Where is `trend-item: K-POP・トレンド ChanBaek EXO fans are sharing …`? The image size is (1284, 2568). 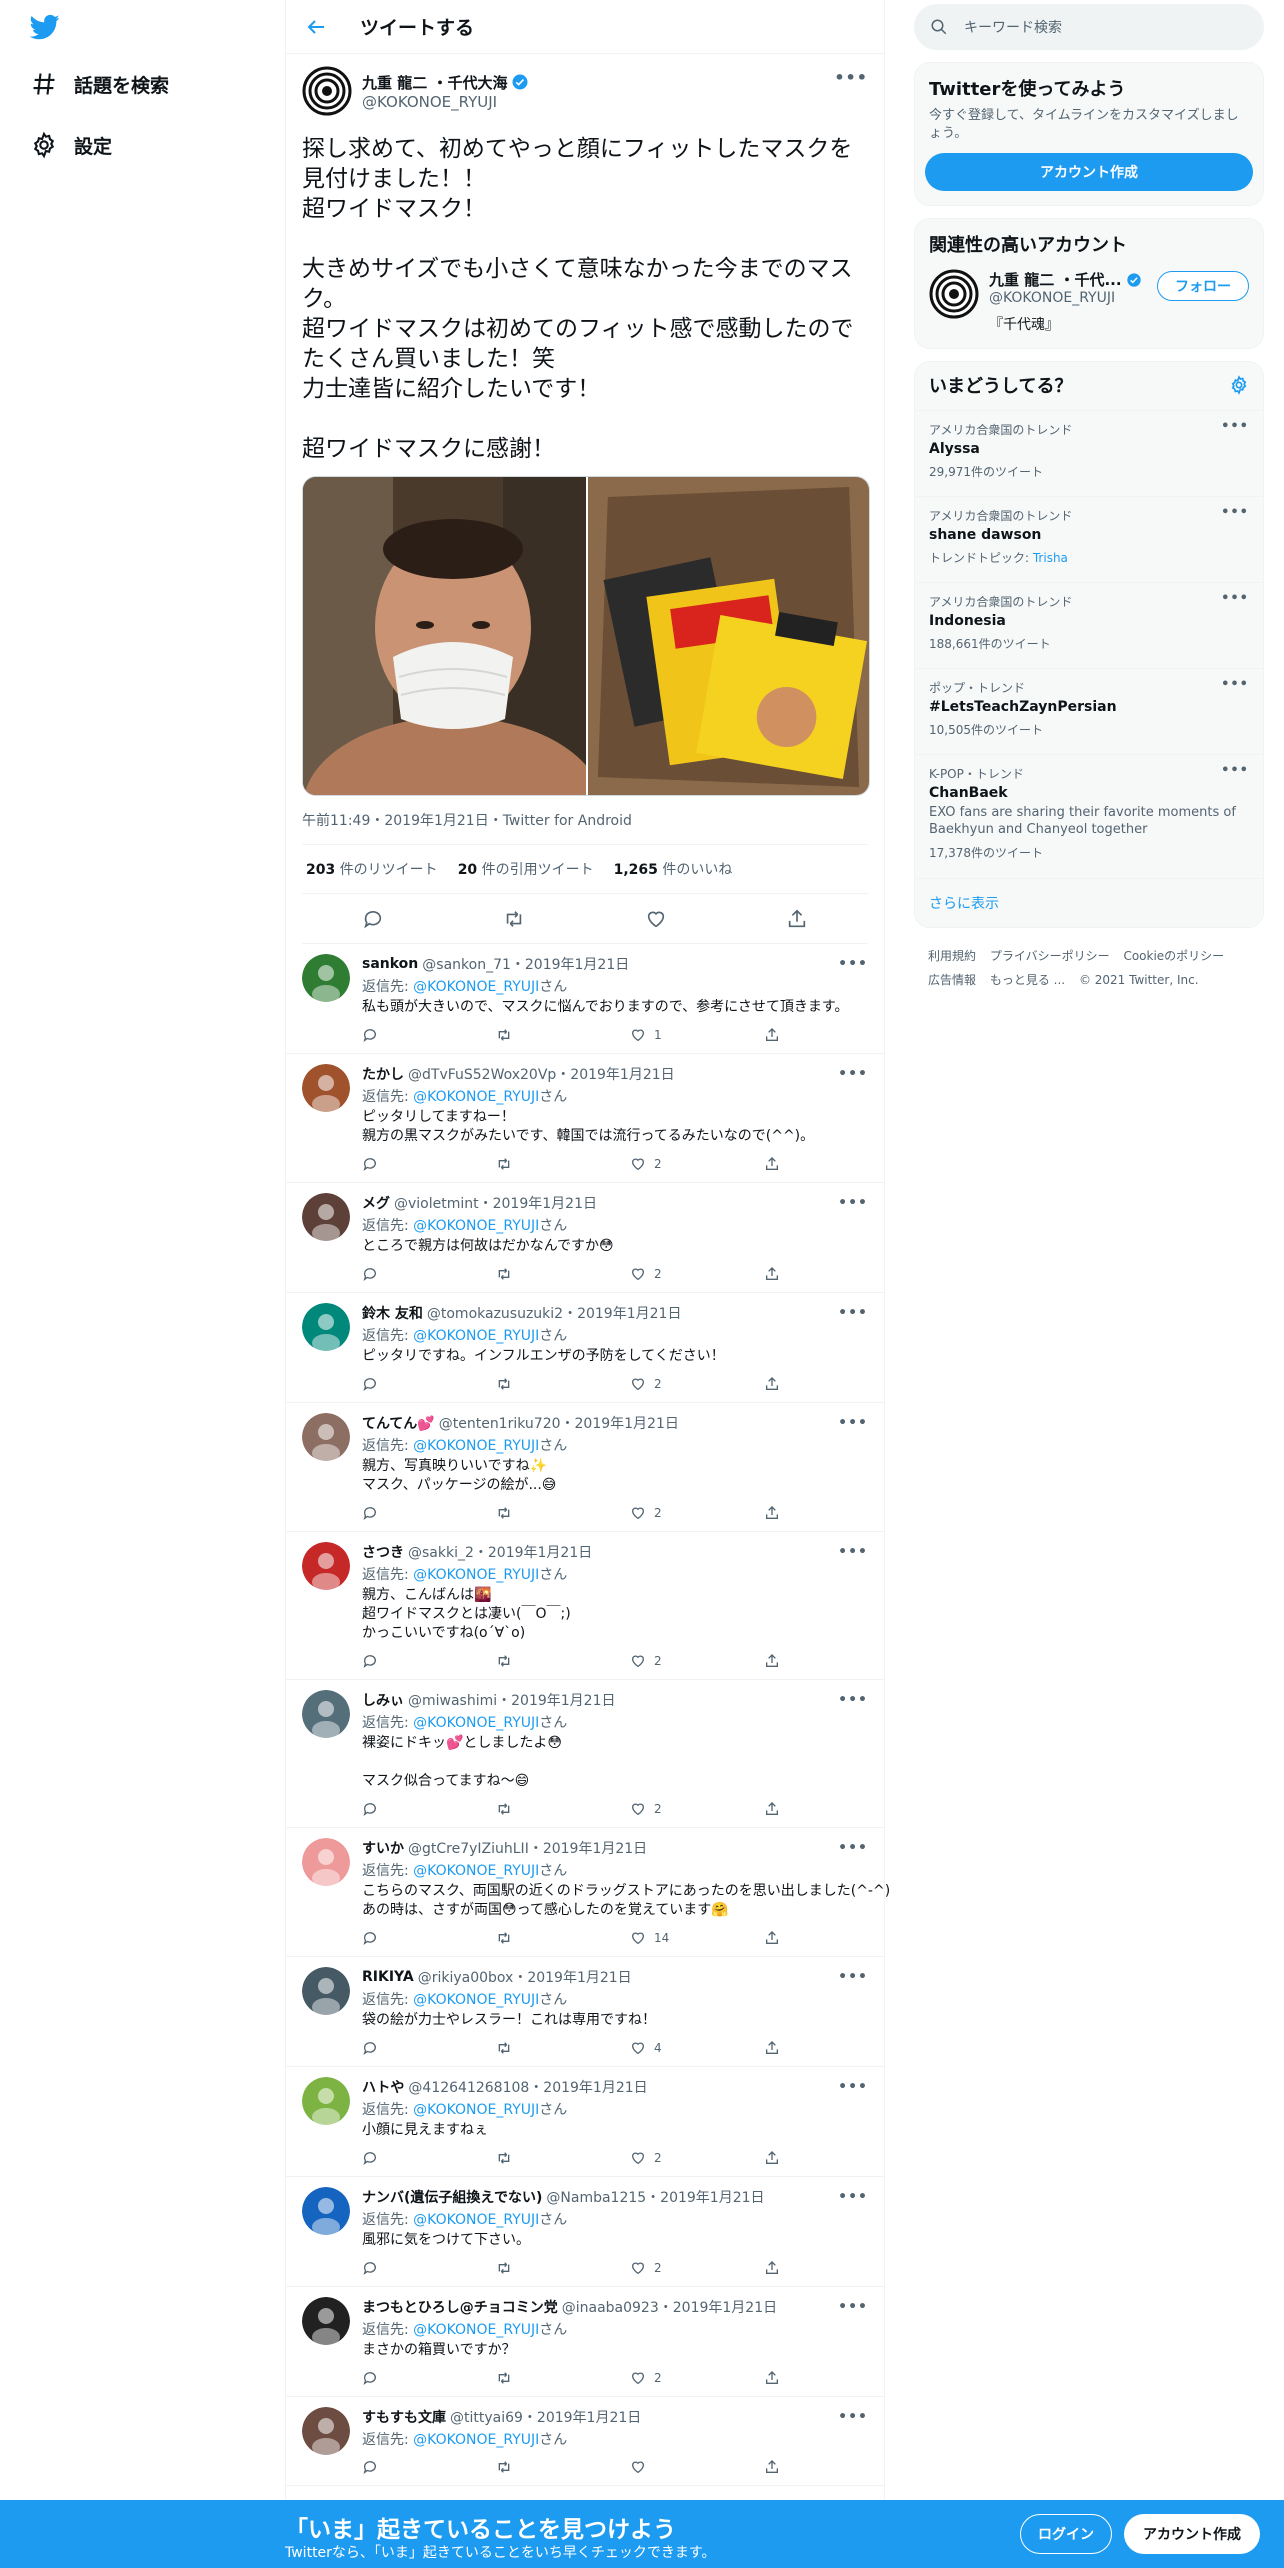 trend-item: K-POP・トレンド ChanBaek EXO fans are sharing … is located at coordinates (1089, 817).